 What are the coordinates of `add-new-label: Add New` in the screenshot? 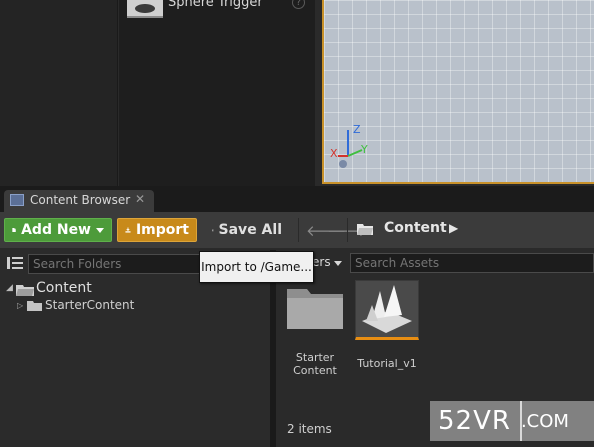 It's located at (56, 230).